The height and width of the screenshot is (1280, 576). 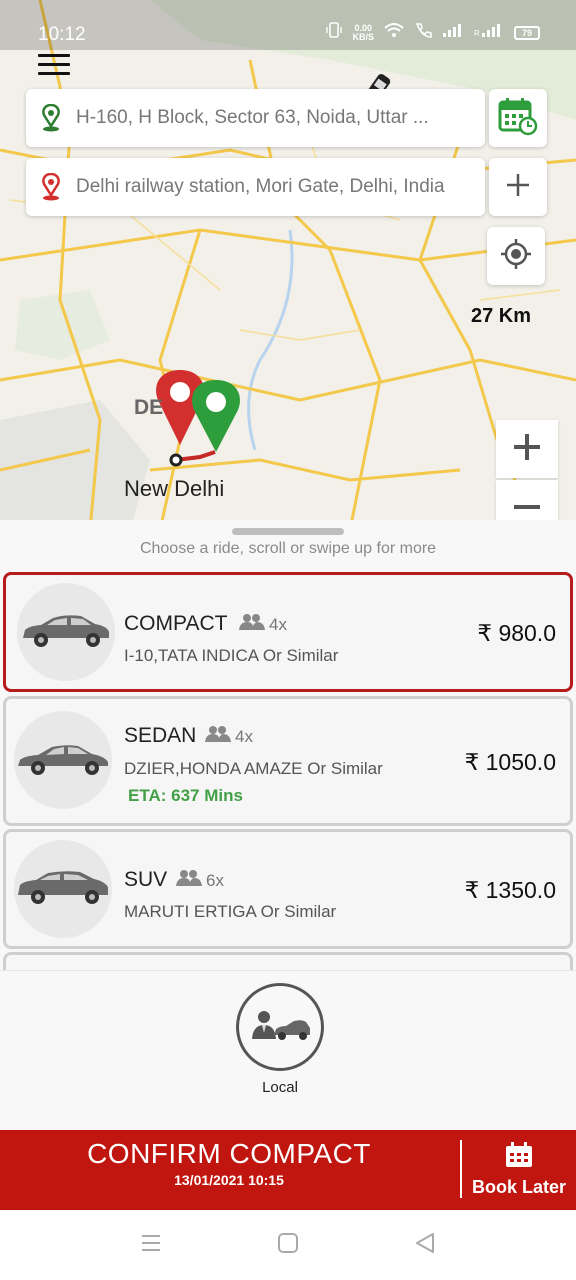 I want to click on signal-icon, so click(x=453, y=32).